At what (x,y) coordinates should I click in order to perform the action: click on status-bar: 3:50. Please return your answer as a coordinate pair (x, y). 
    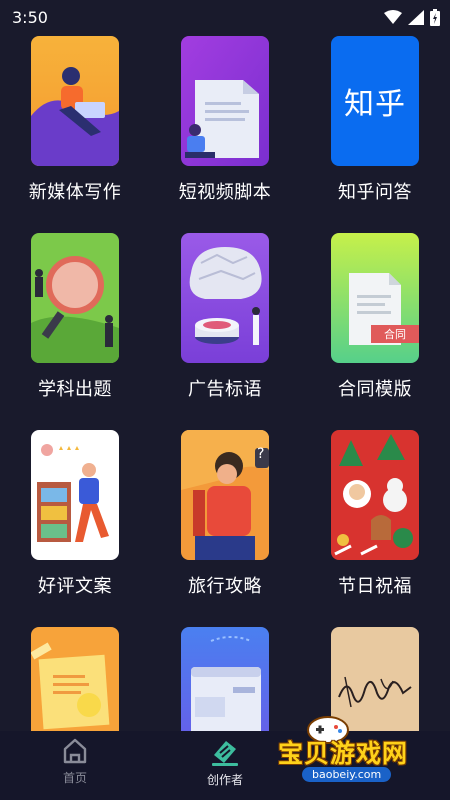
    Looking at the image, I should click on (225, 17).